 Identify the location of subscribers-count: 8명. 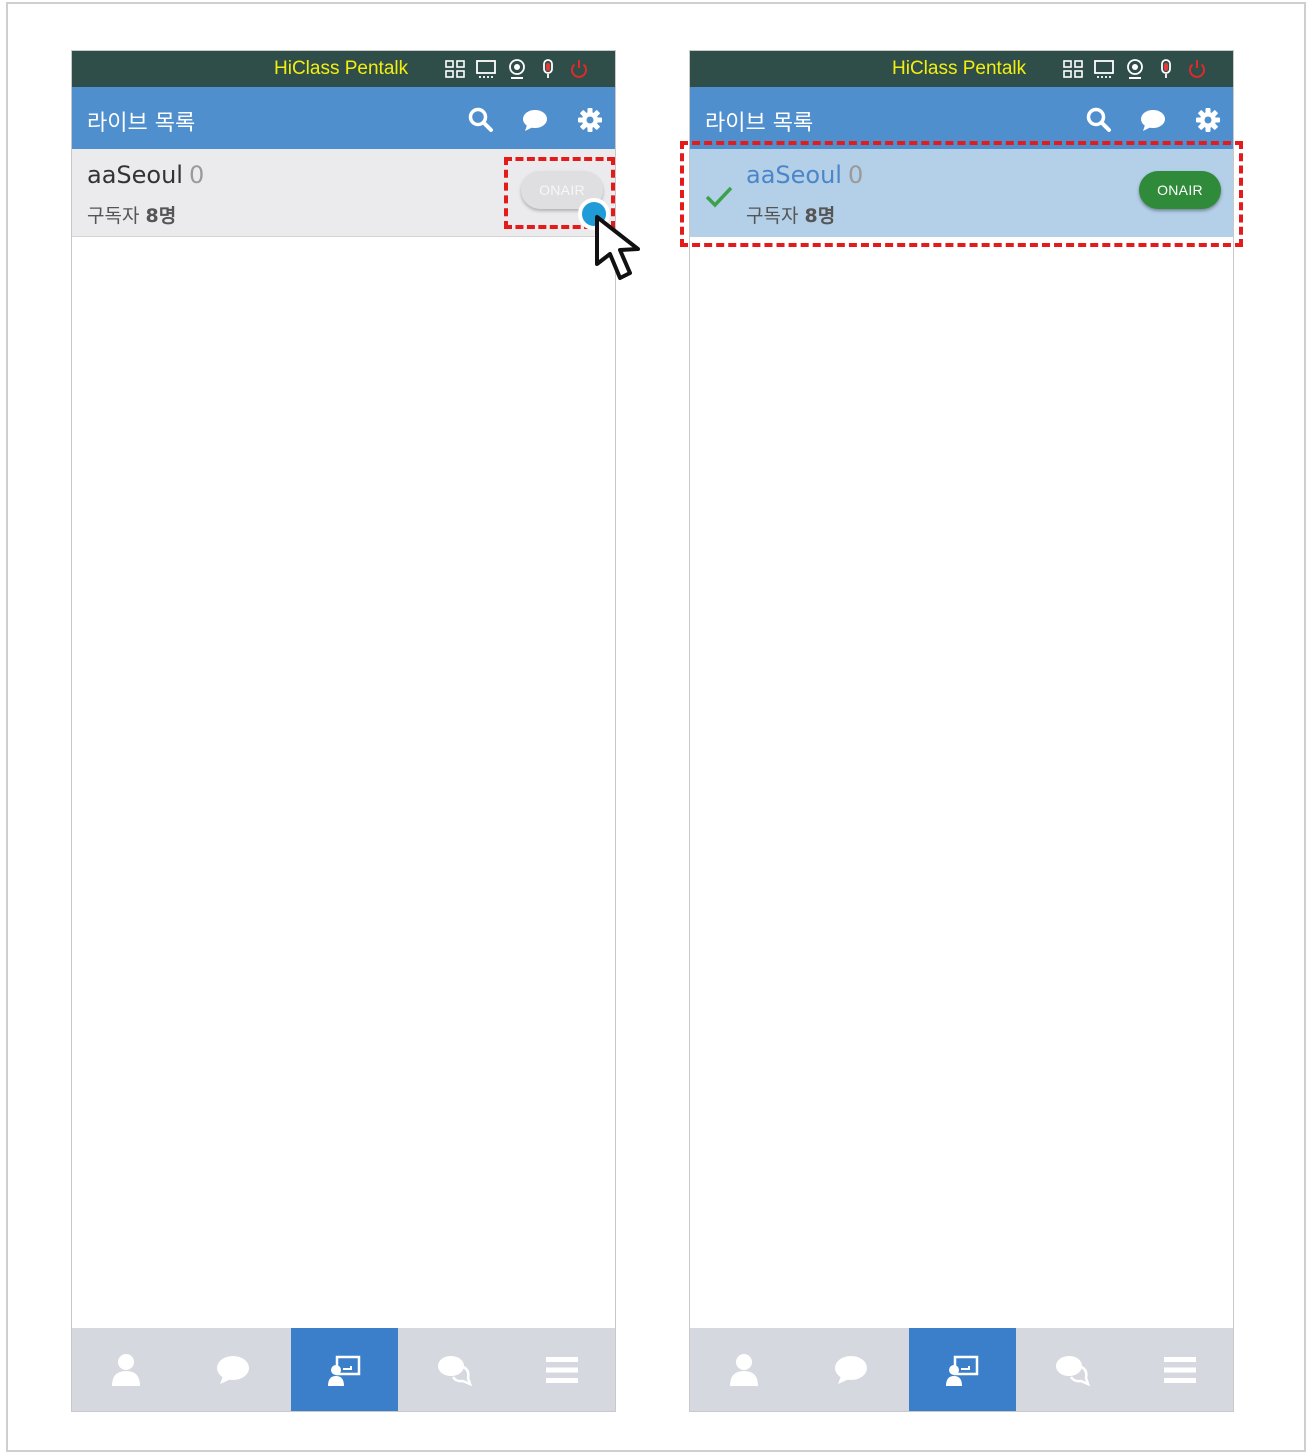
(161, 216).